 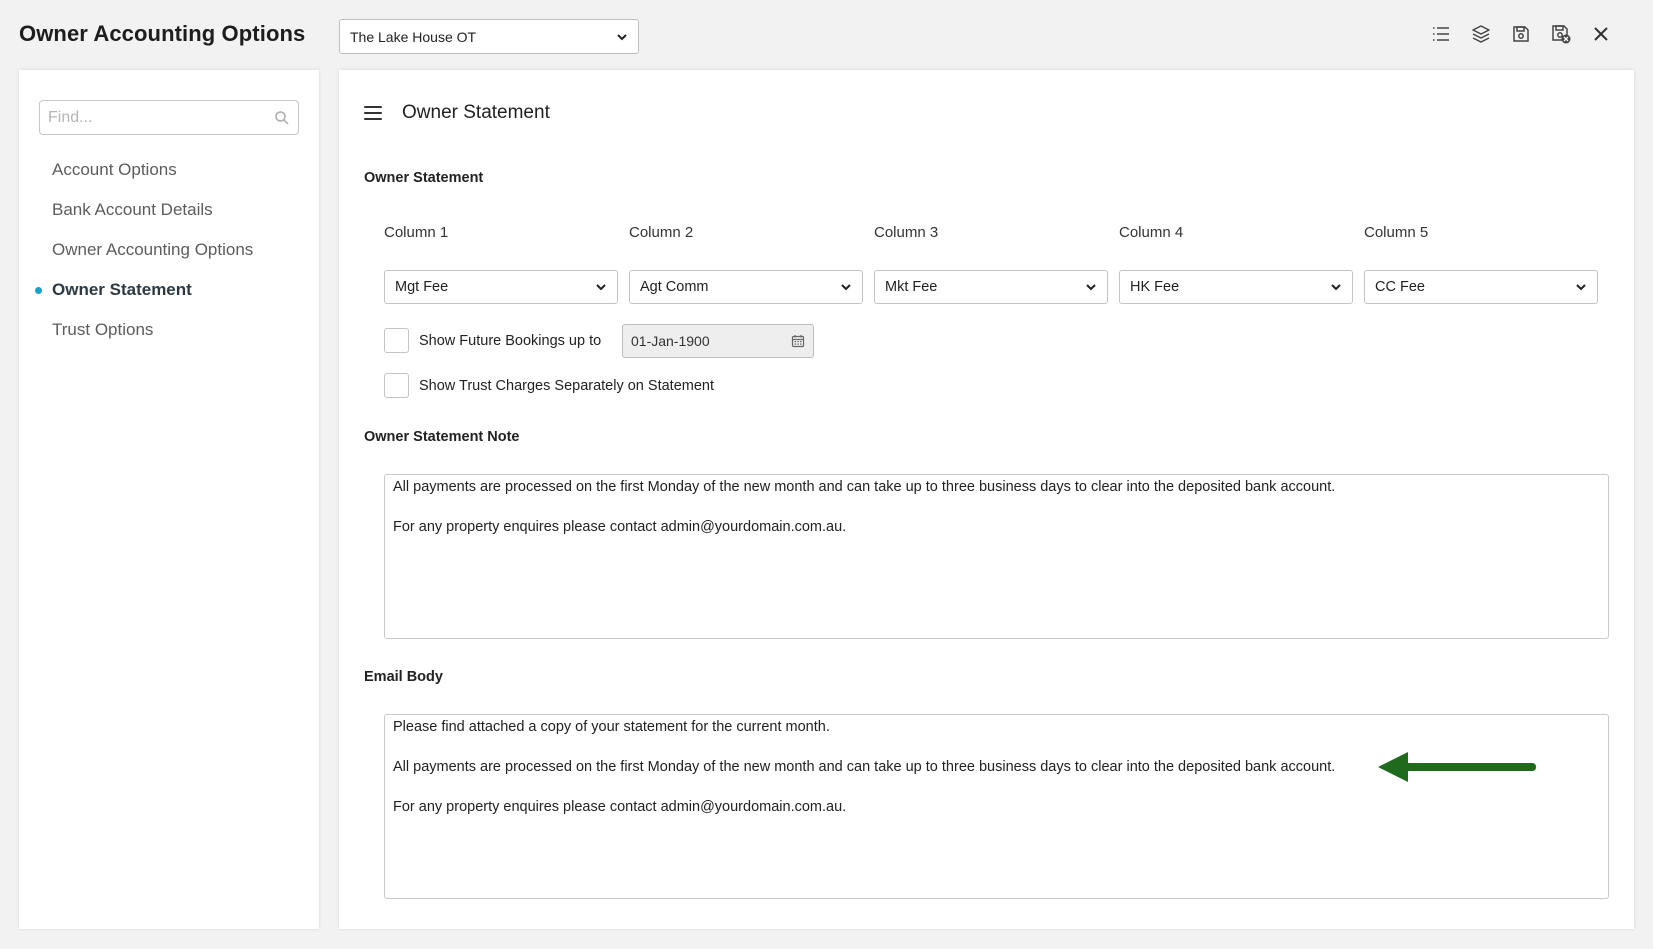 I want to click on sidebar-item-trust-options: Trust Options, so click(x=169, y=330).